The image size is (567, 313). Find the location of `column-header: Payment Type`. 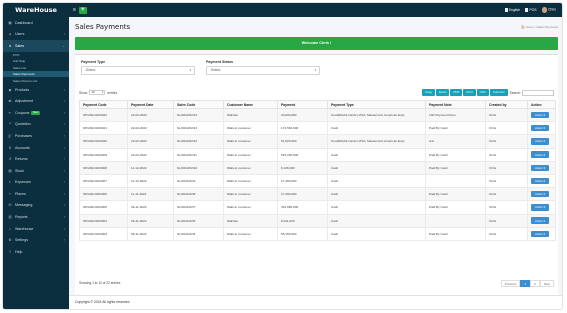

column-header: Payment Type is located at coordinates (376, 104).